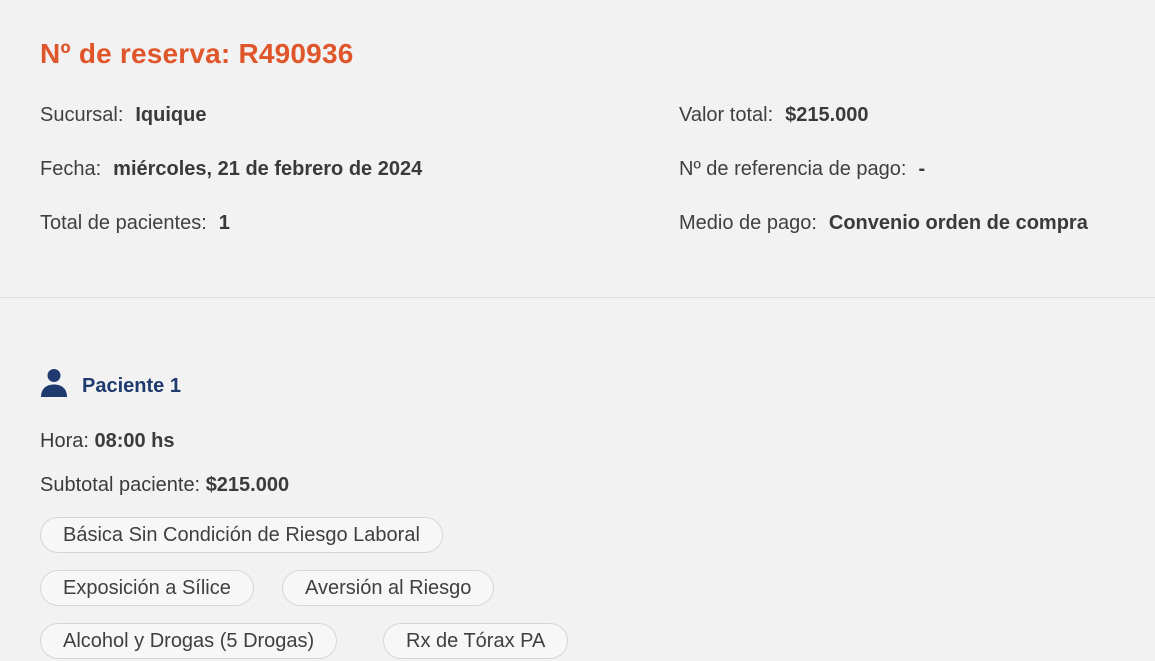  I want to click on payment-method-row: Medio de pago: Convenio orden de compra, so click(883, 223).